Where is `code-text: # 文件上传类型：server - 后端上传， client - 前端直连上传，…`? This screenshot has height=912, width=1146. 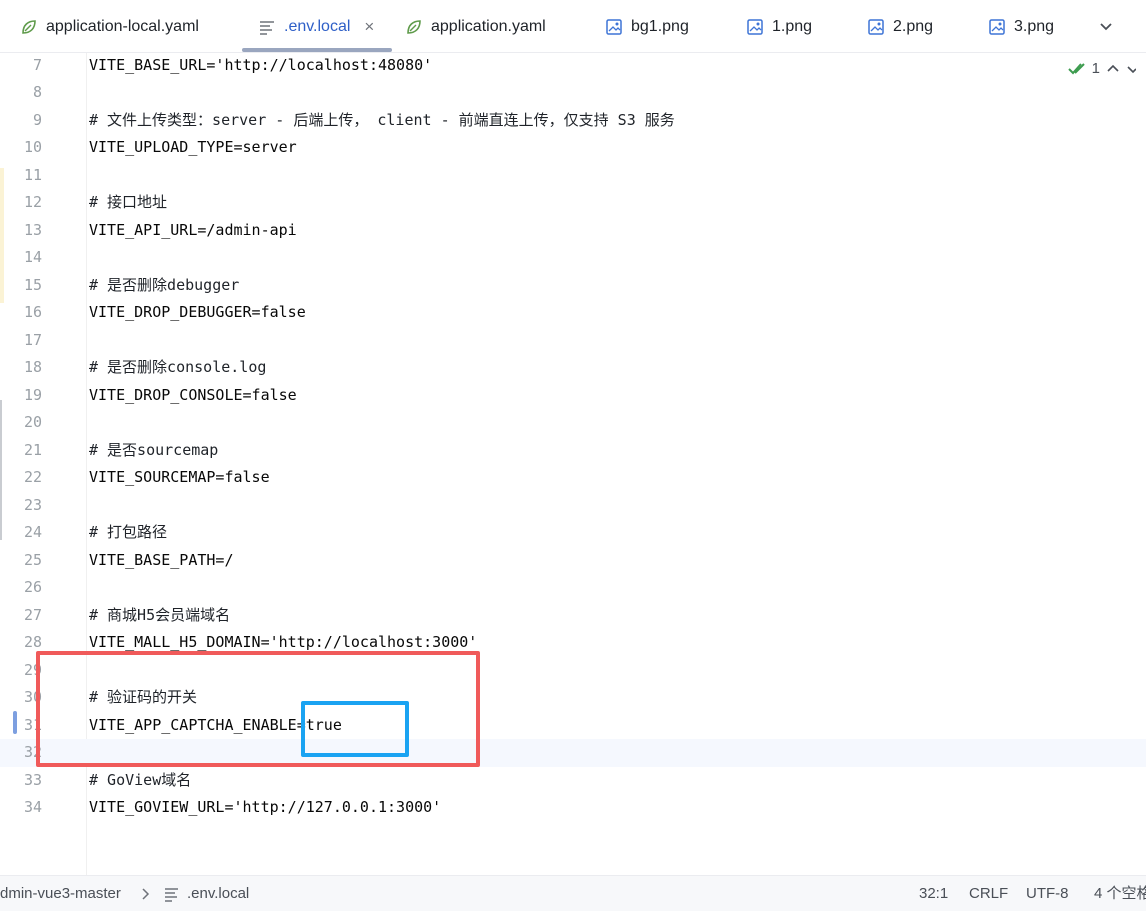 code-text: # 文件上传类型：server - 后端上传， client - 前端直连上传，… is located at coordinates (382, 121).